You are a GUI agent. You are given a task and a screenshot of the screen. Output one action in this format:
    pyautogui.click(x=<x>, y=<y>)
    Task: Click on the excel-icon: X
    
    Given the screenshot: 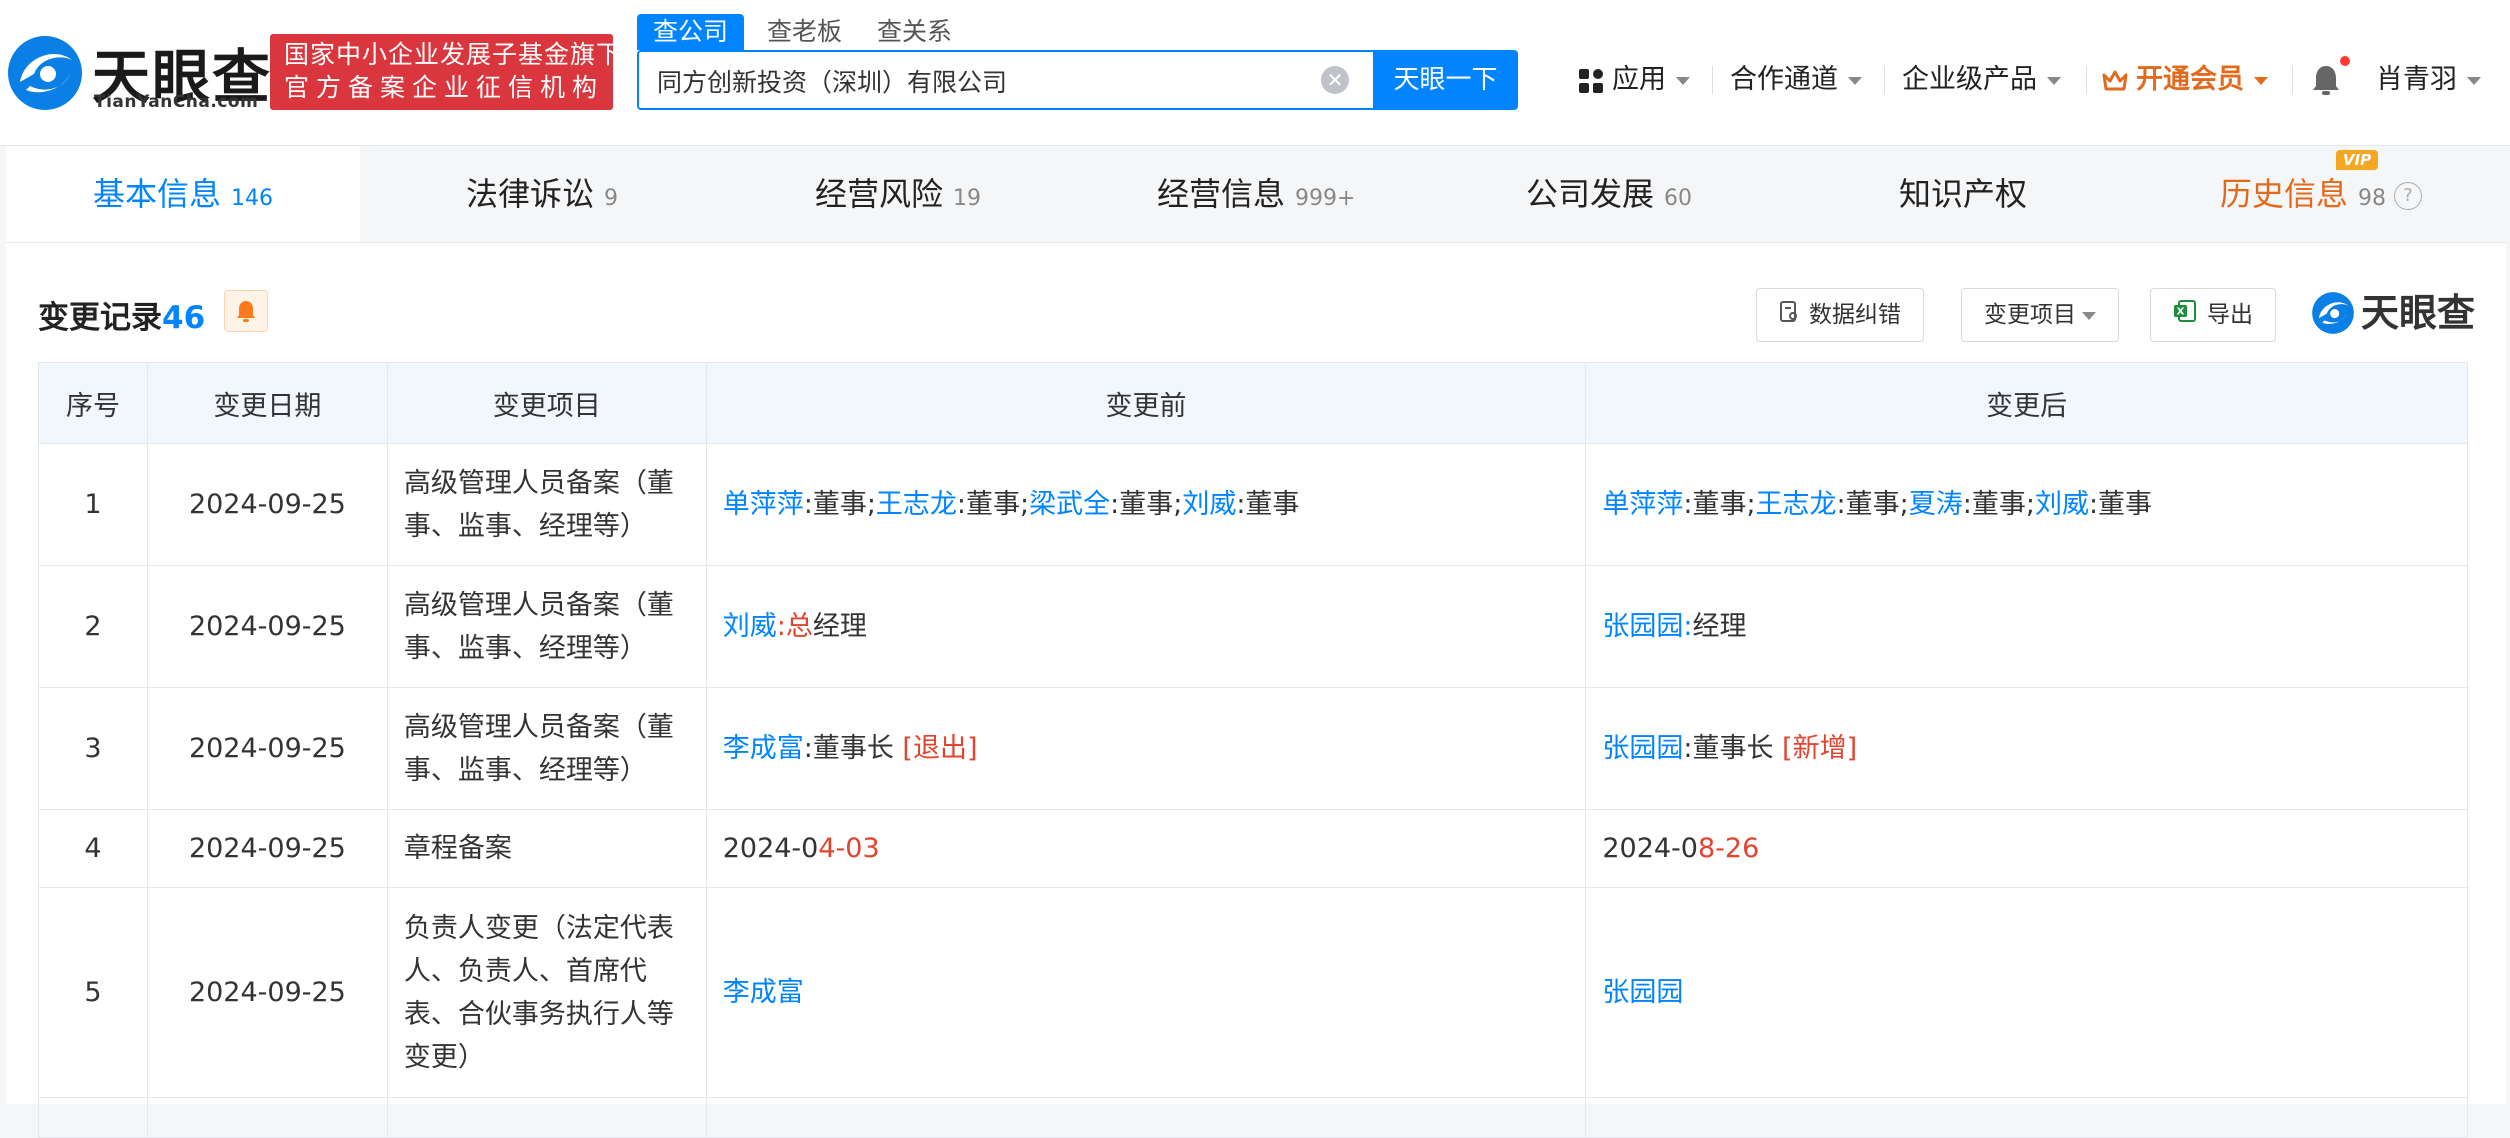 What is the action you would take?
    pyautogui.click(x=2185, y=316)
    